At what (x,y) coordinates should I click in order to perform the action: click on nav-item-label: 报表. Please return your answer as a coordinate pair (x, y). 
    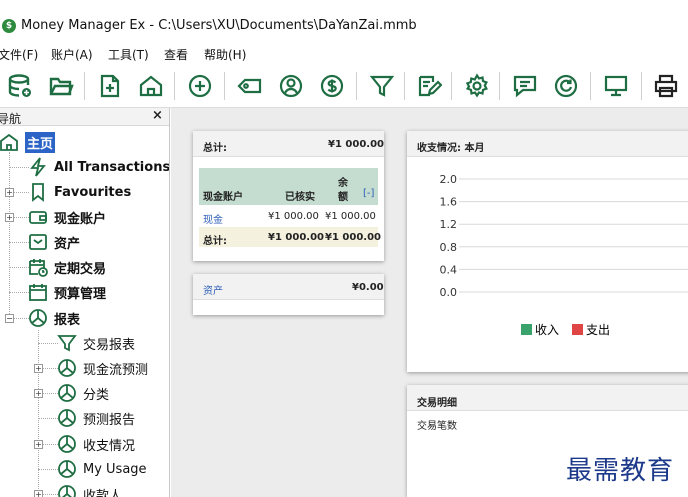
    Looking at the image, I should click on (67, 320).